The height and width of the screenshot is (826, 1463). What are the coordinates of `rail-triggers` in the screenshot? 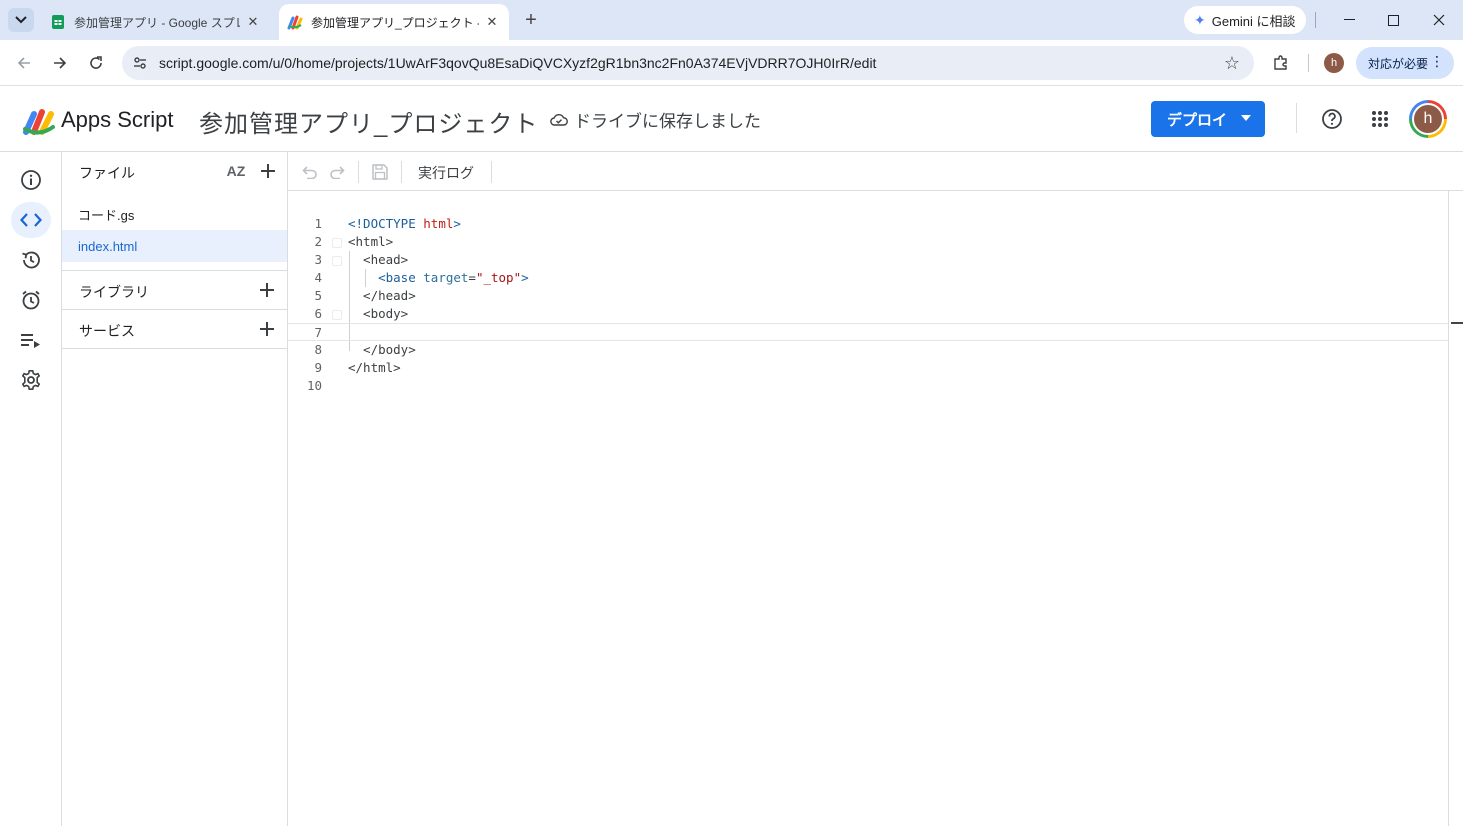 It's located at (31, 300).